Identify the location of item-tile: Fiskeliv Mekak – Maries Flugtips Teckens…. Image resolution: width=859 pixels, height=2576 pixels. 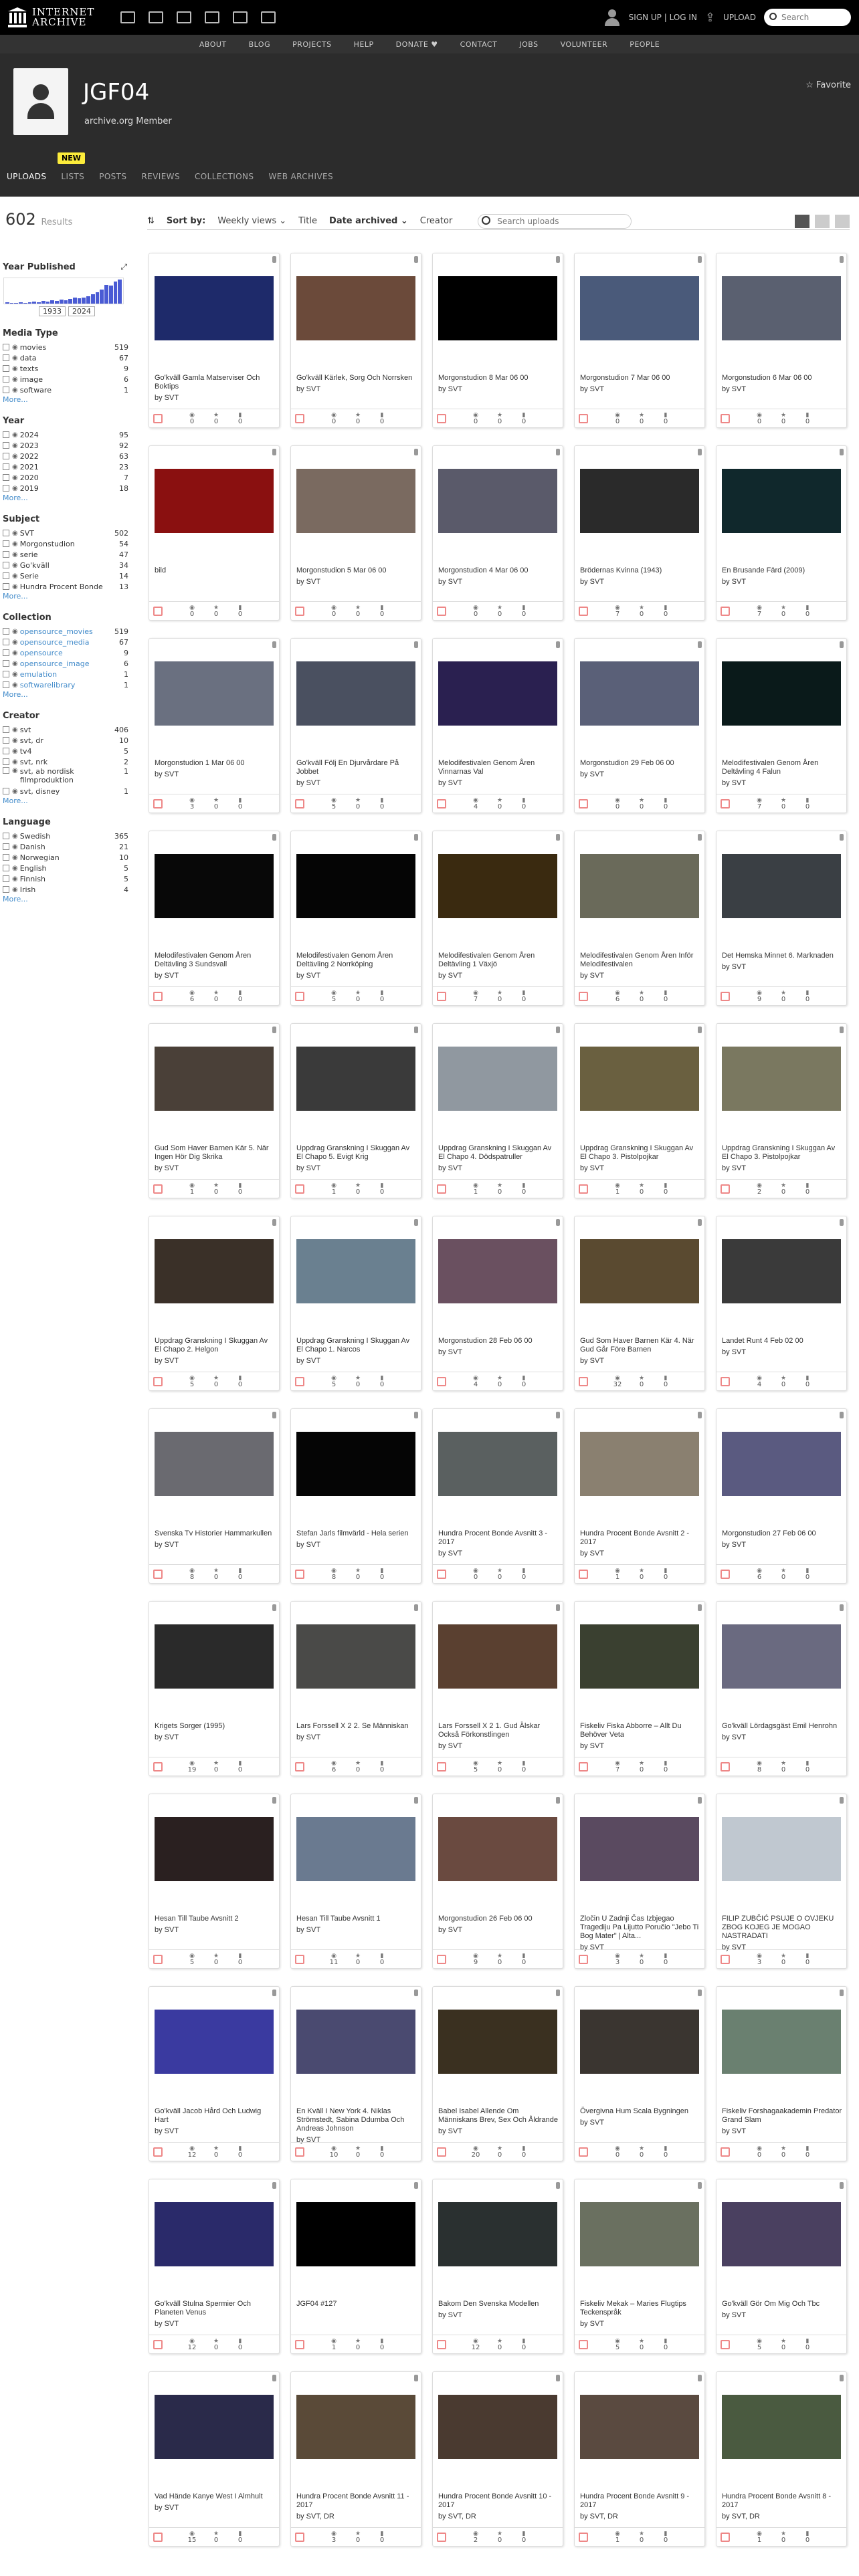
(639, 2266).